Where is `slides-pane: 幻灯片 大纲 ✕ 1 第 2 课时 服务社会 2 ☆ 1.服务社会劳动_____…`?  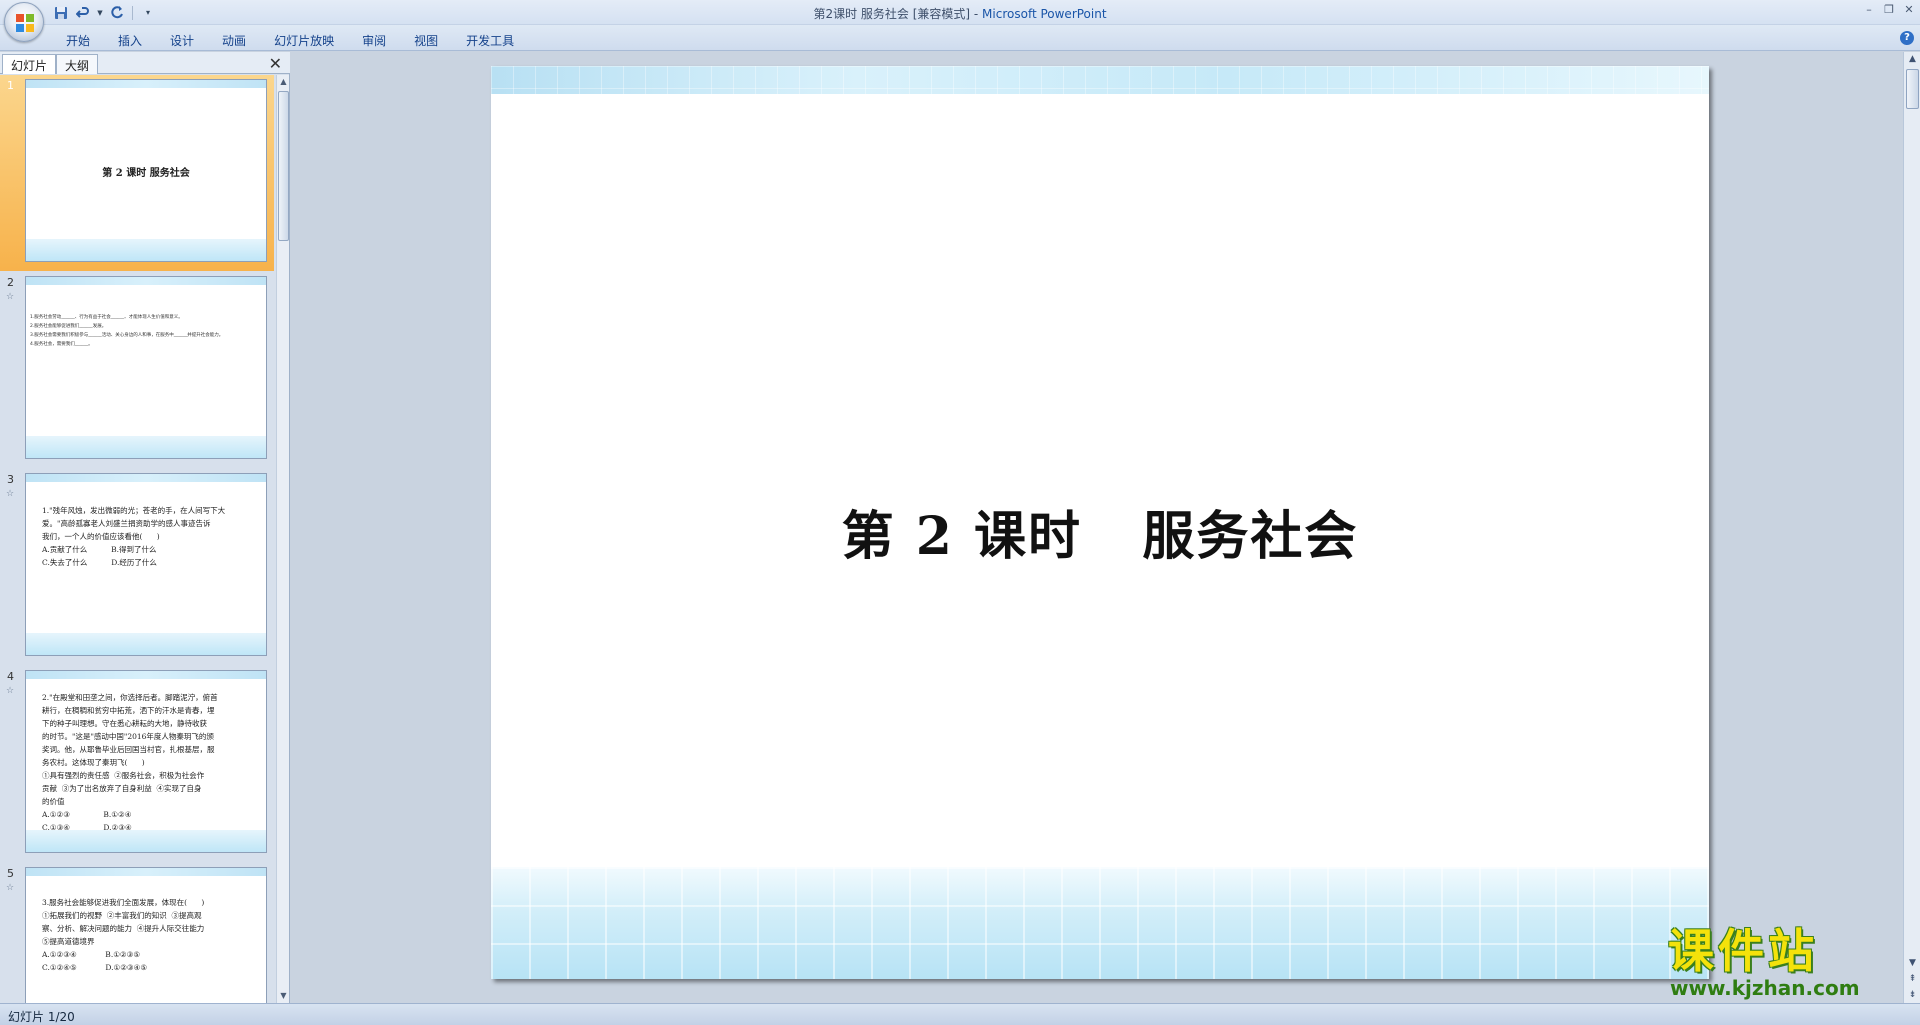
slides-pane: 幻灯片 大纲 ✕ 1 第 2 课时 服务社会 2 ☆ 1.服务社会劳动_____… is located at coordinates (145, 527).